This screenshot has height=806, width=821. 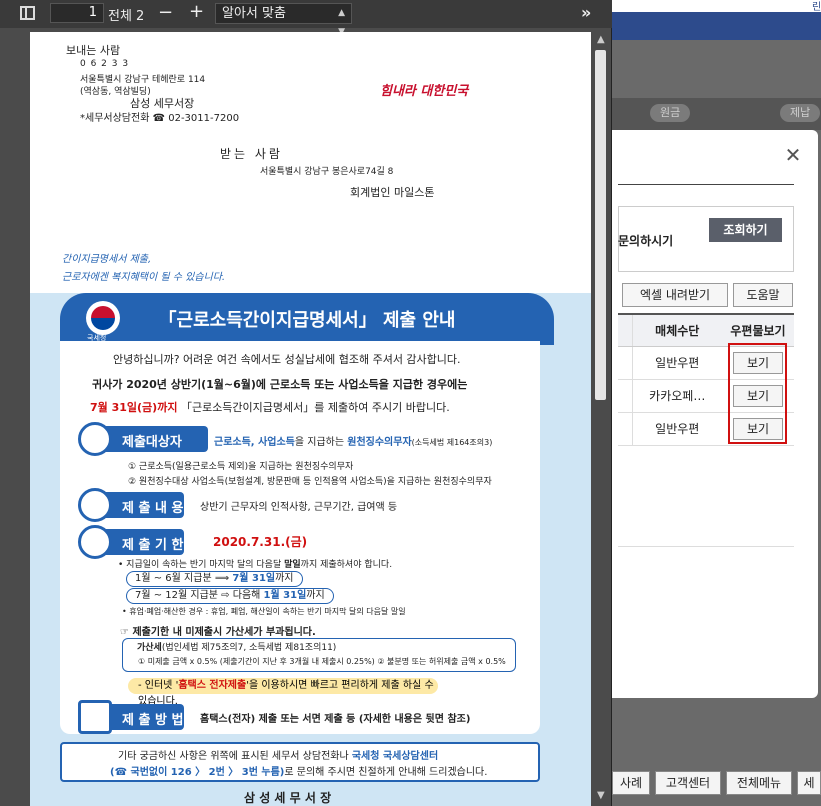 I want to click on zoom-select: 알아서 맞춤▲▼, so click(x=283, y=20).